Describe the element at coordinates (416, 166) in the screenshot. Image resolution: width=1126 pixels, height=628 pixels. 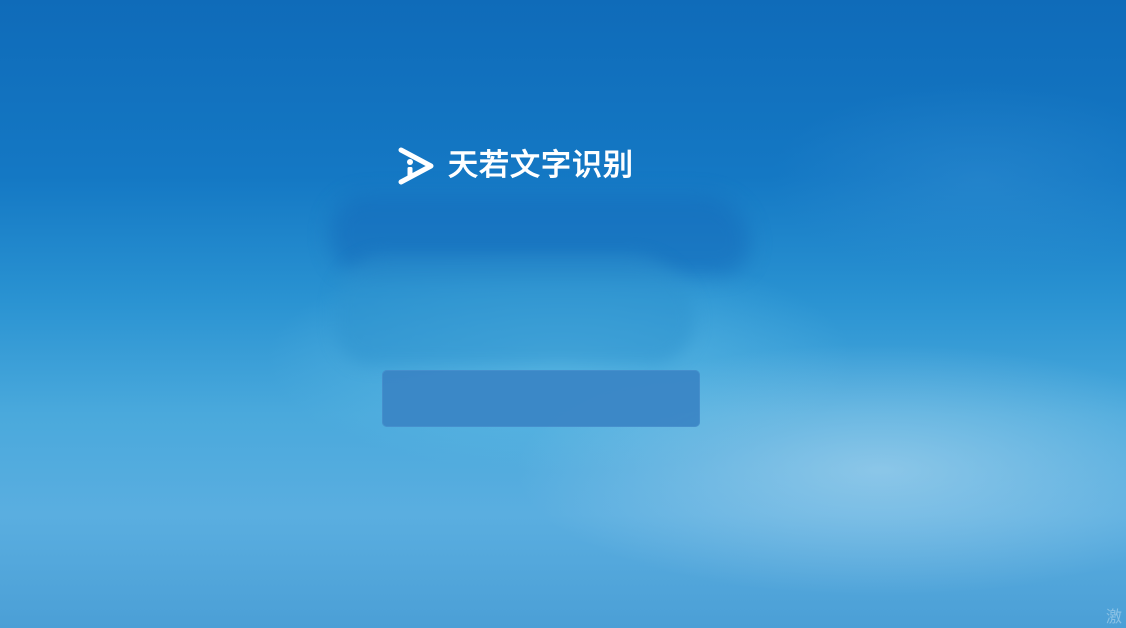
I see `play-i-logo-icon` at that location.